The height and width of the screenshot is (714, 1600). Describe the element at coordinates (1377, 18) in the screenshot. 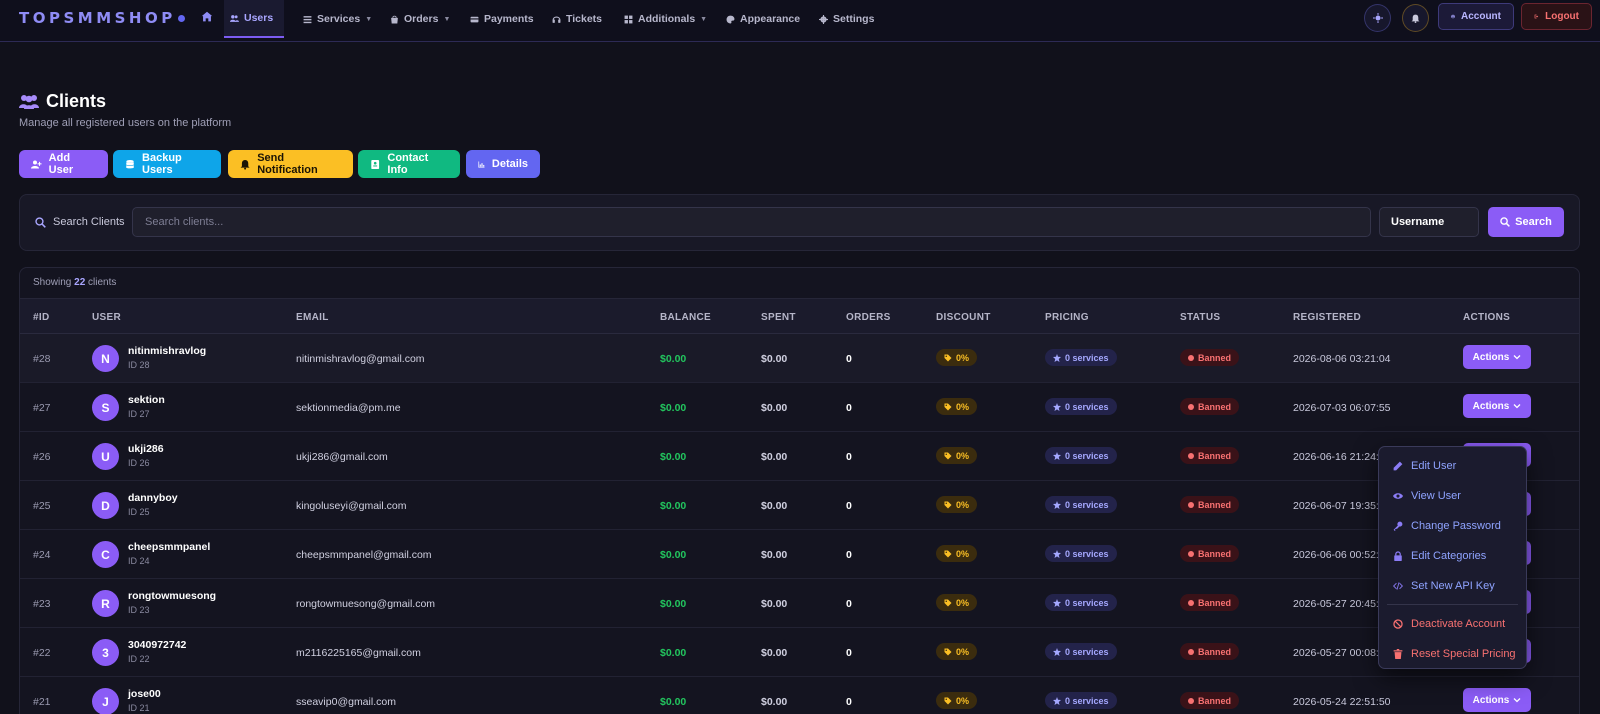

I see `theme-toggle-button` at that location.